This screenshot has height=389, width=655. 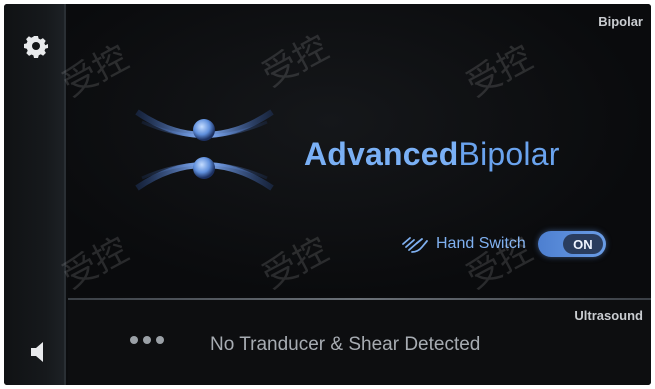 I want to click on mode-label-ultrasound: Ultrasound, so click(x=608, y=315).